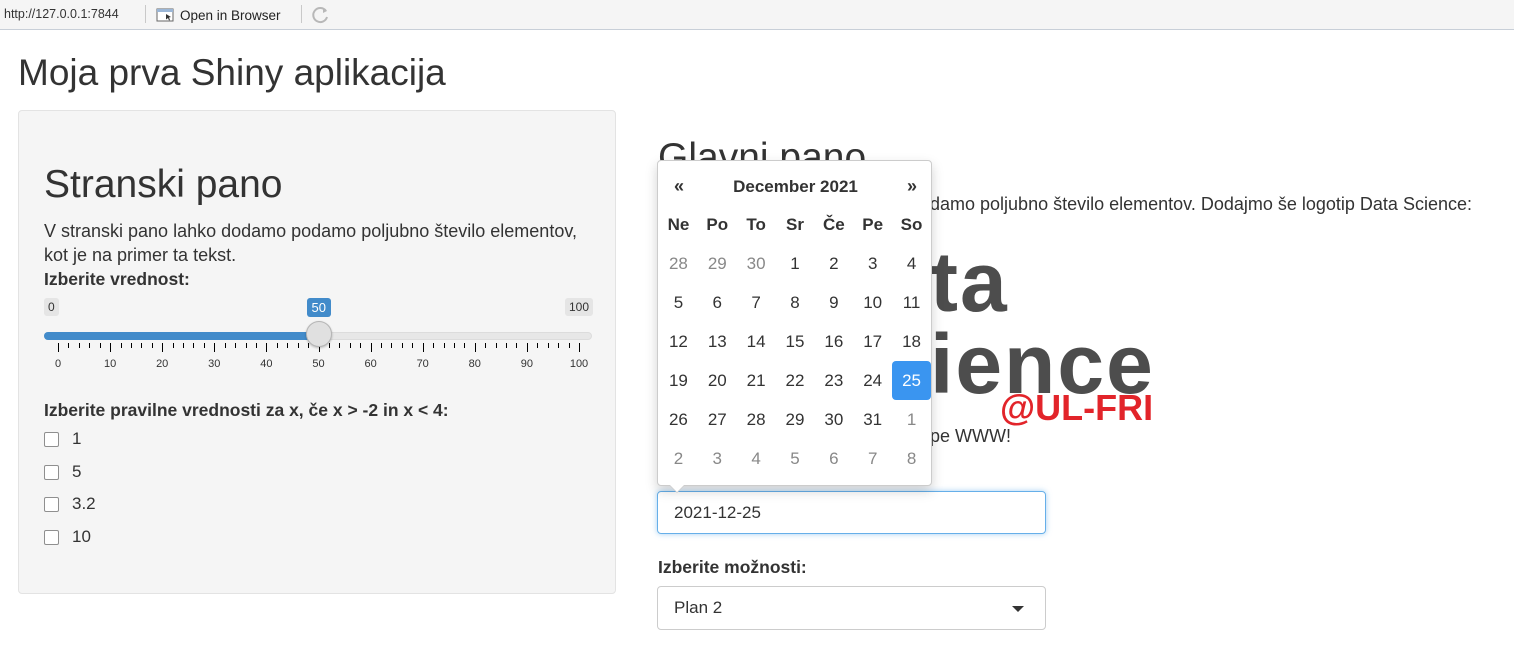  I want to click on datepicker-day: 31, so click(872, 419).